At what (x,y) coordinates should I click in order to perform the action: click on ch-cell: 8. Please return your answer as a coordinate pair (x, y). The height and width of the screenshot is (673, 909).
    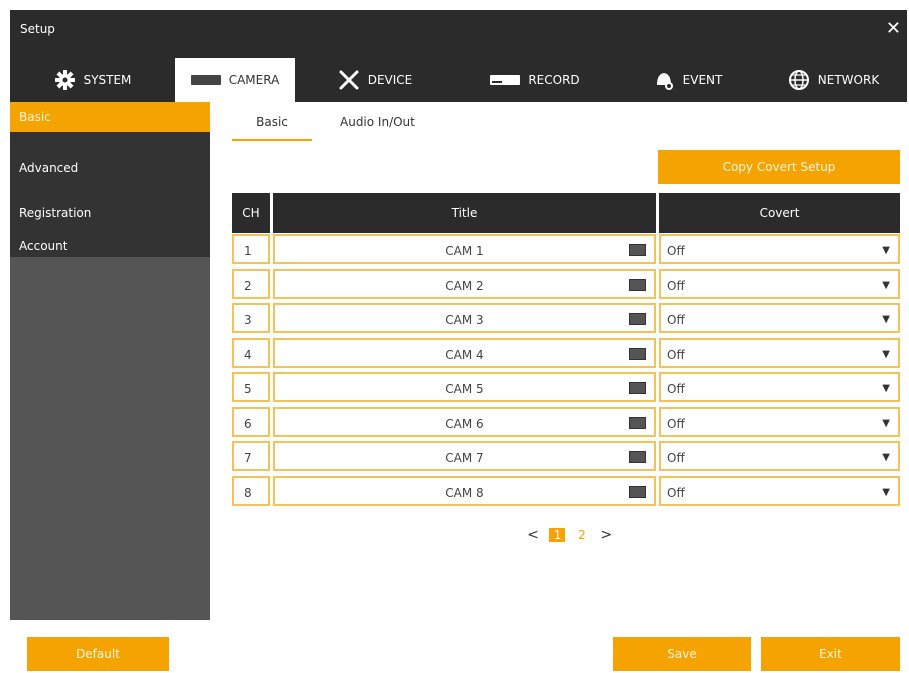
    Looking at the image, I should click on (251, 490).